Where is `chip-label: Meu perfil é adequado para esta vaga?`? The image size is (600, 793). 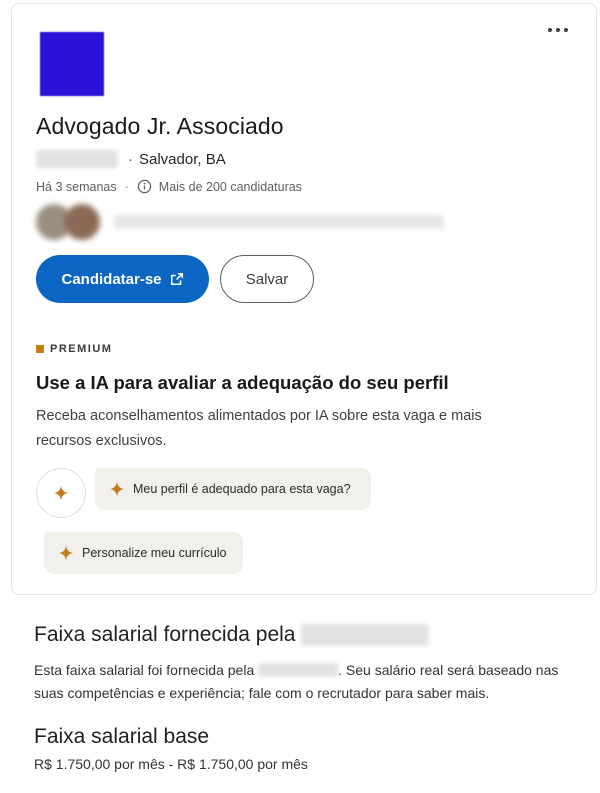
chip-label: Meu perfil é adequado para esta vaga? is located at coordinates (242, 489).